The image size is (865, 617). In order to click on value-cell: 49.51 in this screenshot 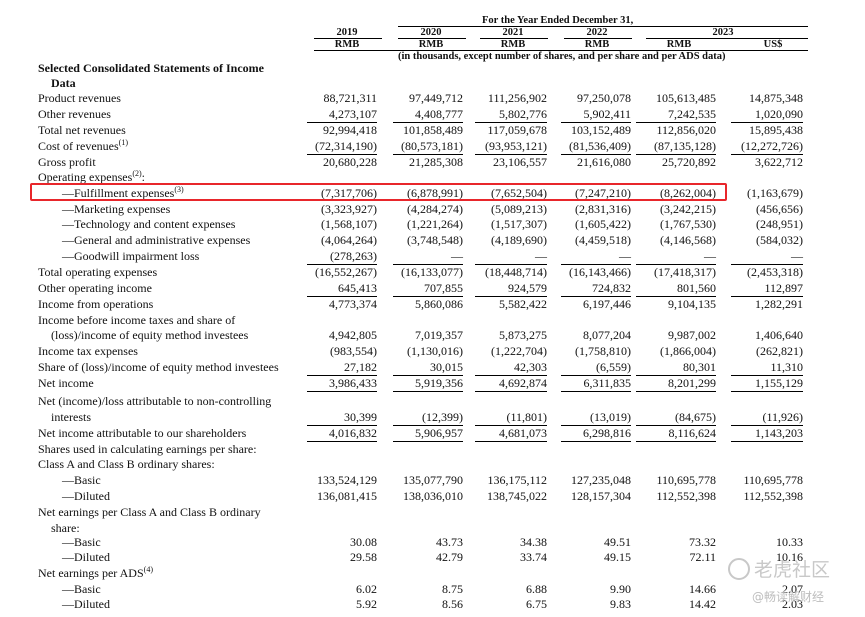, I will do `click(617, 542)`.